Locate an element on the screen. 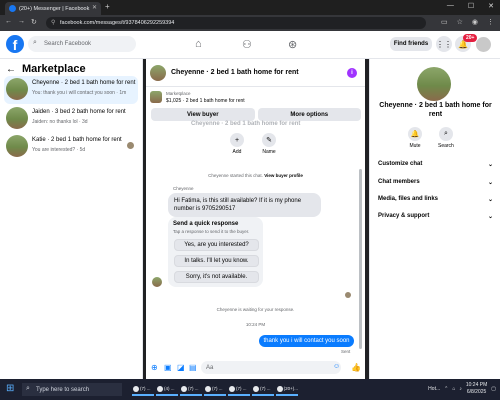  browser-toolbar-right: ▭ ☆ ◉ ⋮ is located at coordinates (467, 22).